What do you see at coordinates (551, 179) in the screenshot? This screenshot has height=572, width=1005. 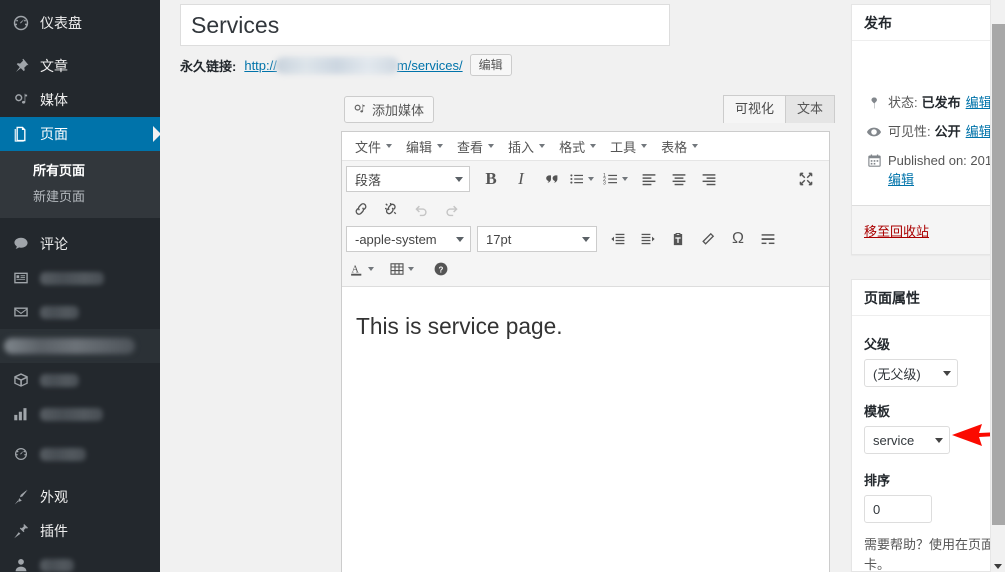 I see `blockquote-icon` at bounding box center [551, 179].